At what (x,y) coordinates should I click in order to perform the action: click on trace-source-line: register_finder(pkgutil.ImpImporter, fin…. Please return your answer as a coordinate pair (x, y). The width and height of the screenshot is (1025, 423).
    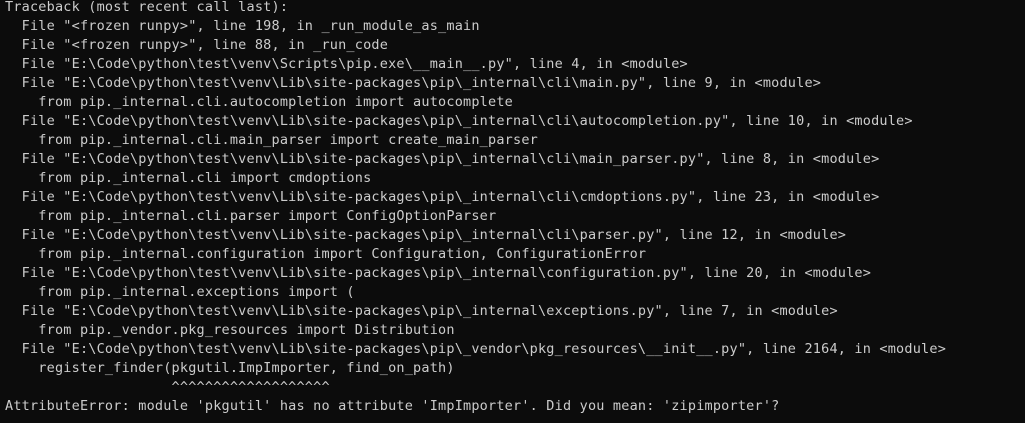
    Looking at the image, I should click on (230, 368).